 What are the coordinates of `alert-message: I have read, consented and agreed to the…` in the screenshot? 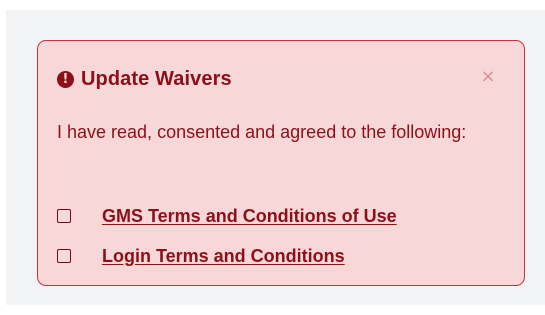 It's located at (262, 132).